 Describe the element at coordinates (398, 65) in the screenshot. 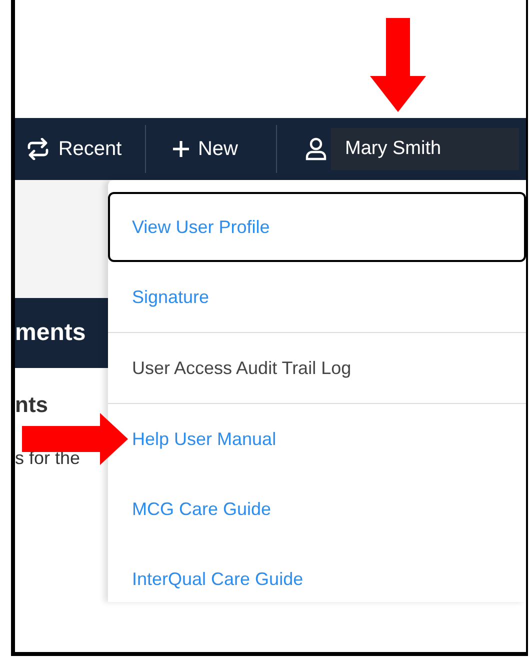

I see `down-arrow-icon` at that location.